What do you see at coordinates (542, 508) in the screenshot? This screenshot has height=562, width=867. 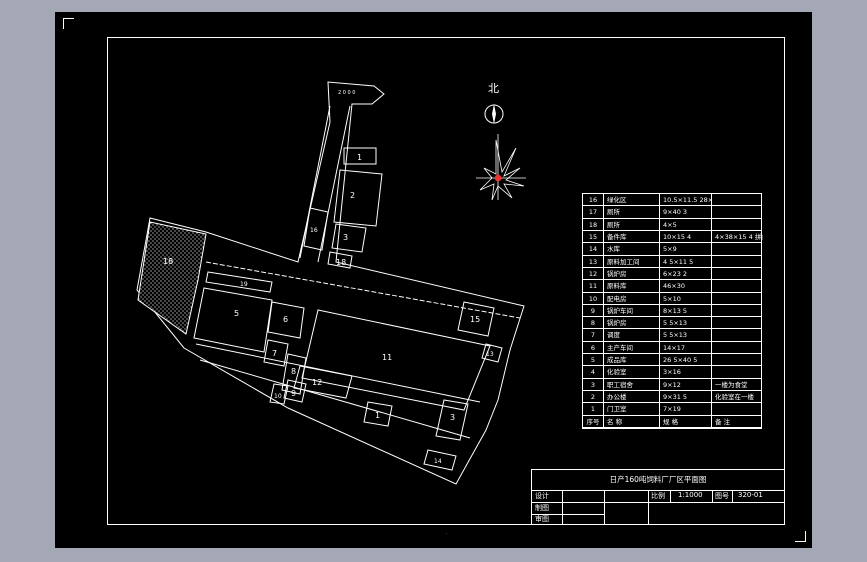 I see `draw-label: 制图` at bounding box center [542, 508].